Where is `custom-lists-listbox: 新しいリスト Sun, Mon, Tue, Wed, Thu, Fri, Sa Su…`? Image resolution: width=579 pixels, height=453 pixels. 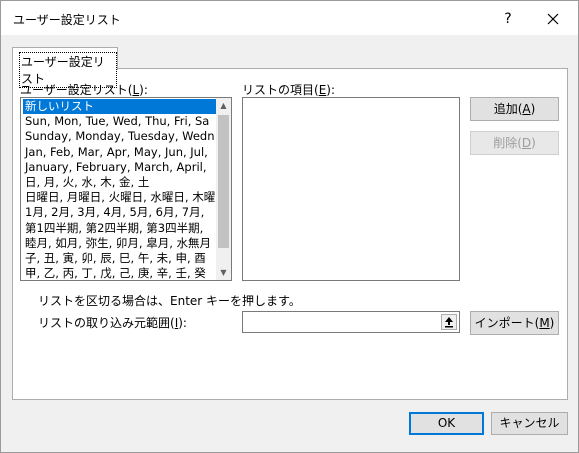
custom-lists-listbox: 新しいリスト Sun, Mon, Tue, Wed, Thu, Fri, Sa Su… is located at coordinates (126, 189).